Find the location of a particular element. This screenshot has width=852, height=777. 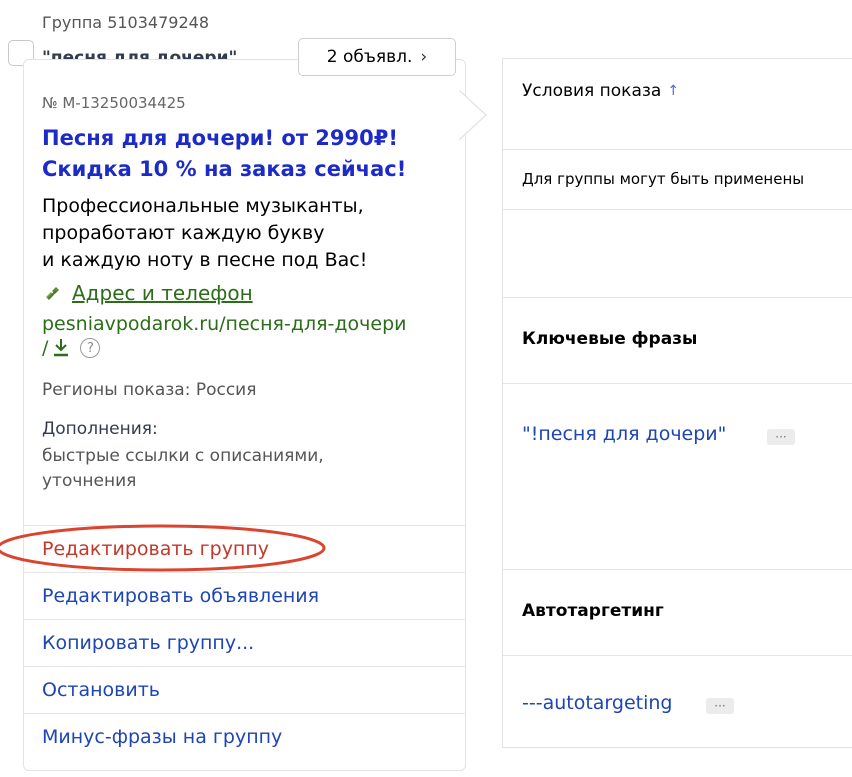

keyword-more-button: ··· is located at coordinates (781, 437).